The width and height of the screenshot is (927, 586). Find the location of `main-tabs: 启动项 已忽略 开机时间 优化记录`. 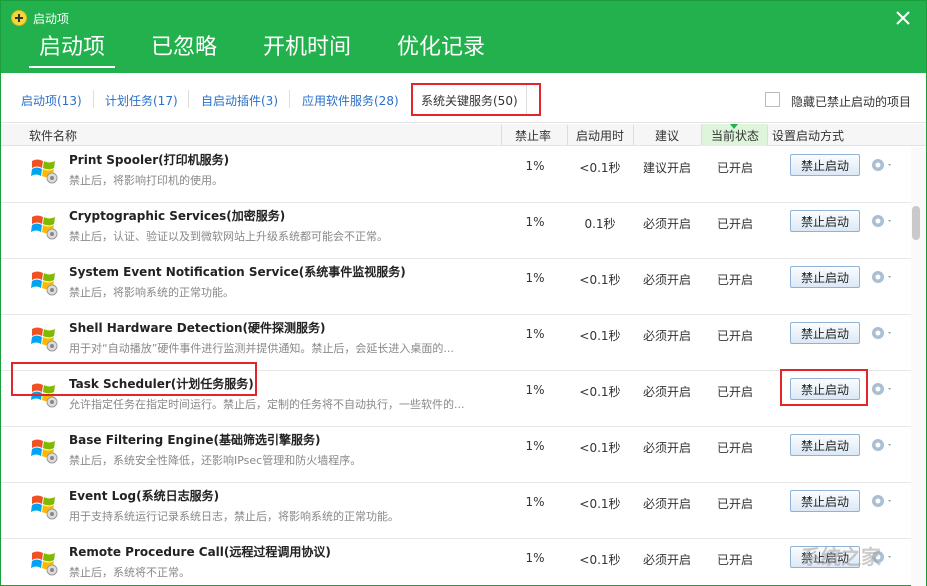

main-tabs: 启动项 已忽略 开机时间 优化记录 is located at coordinates (262, 51).